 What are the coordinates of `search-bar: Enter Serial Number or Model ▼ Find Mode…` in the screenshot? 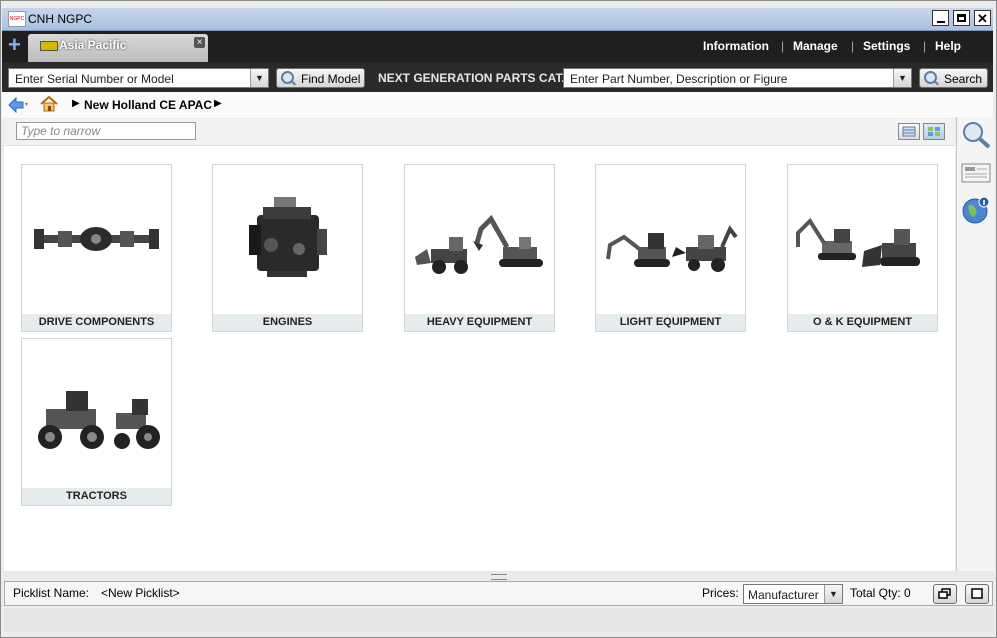 It's located at (497, 77).